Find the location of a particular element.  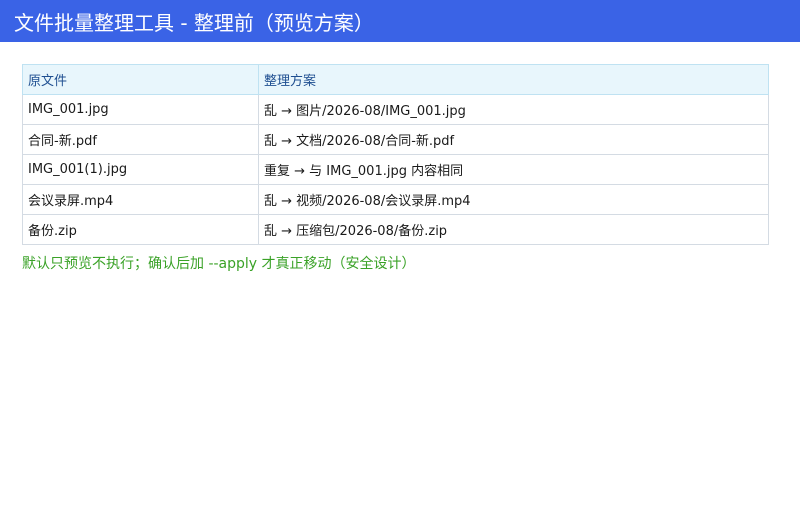

table-header-row: 原文件 整理方案 is located at coordinates (395, 79).